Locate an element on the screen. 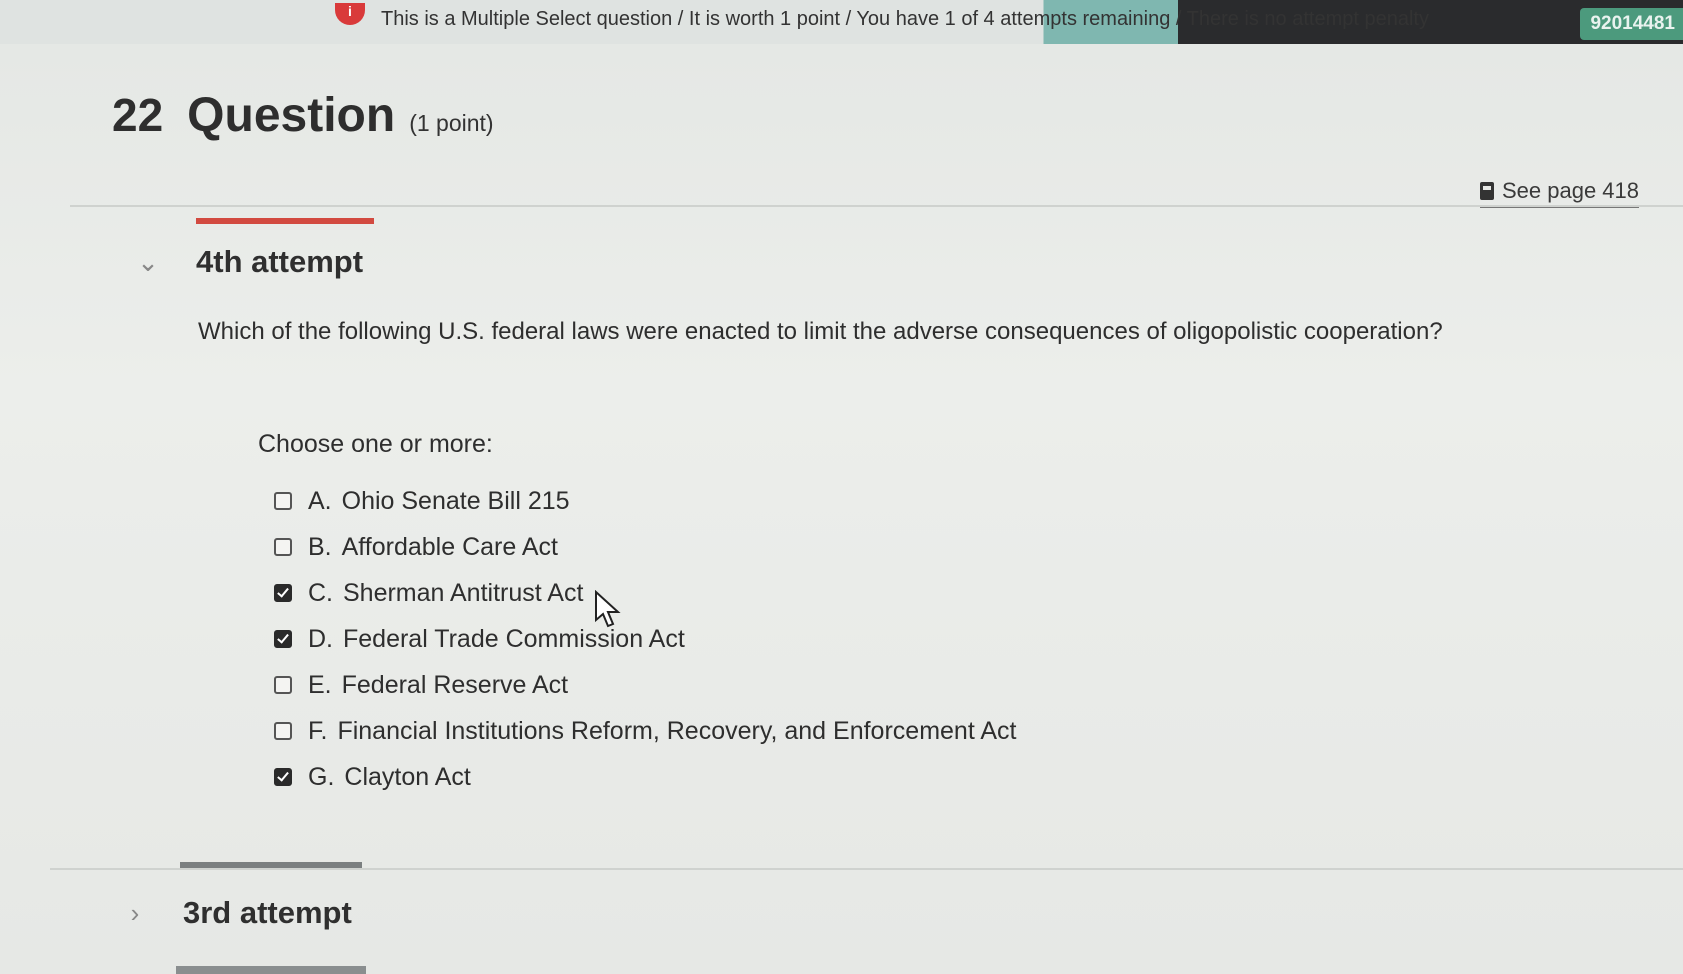  option-letter: E. is located at coordinates (320, 684).